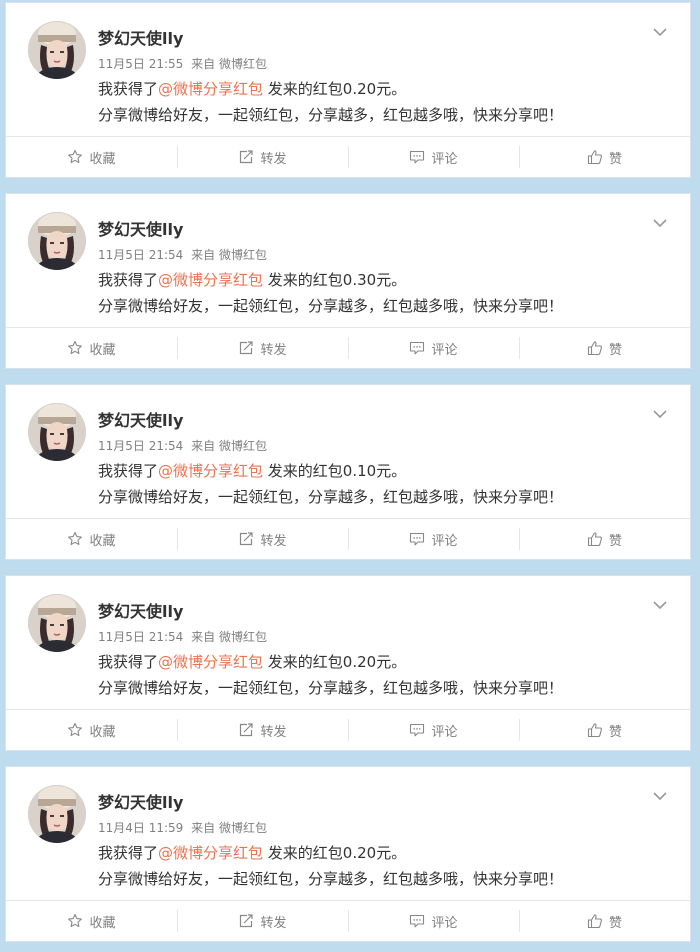 This screenshot has height=952, width=700. Describe the element at coordinates (595, 157) in the screenshot. I see `thumbs-up-icon` at that location.